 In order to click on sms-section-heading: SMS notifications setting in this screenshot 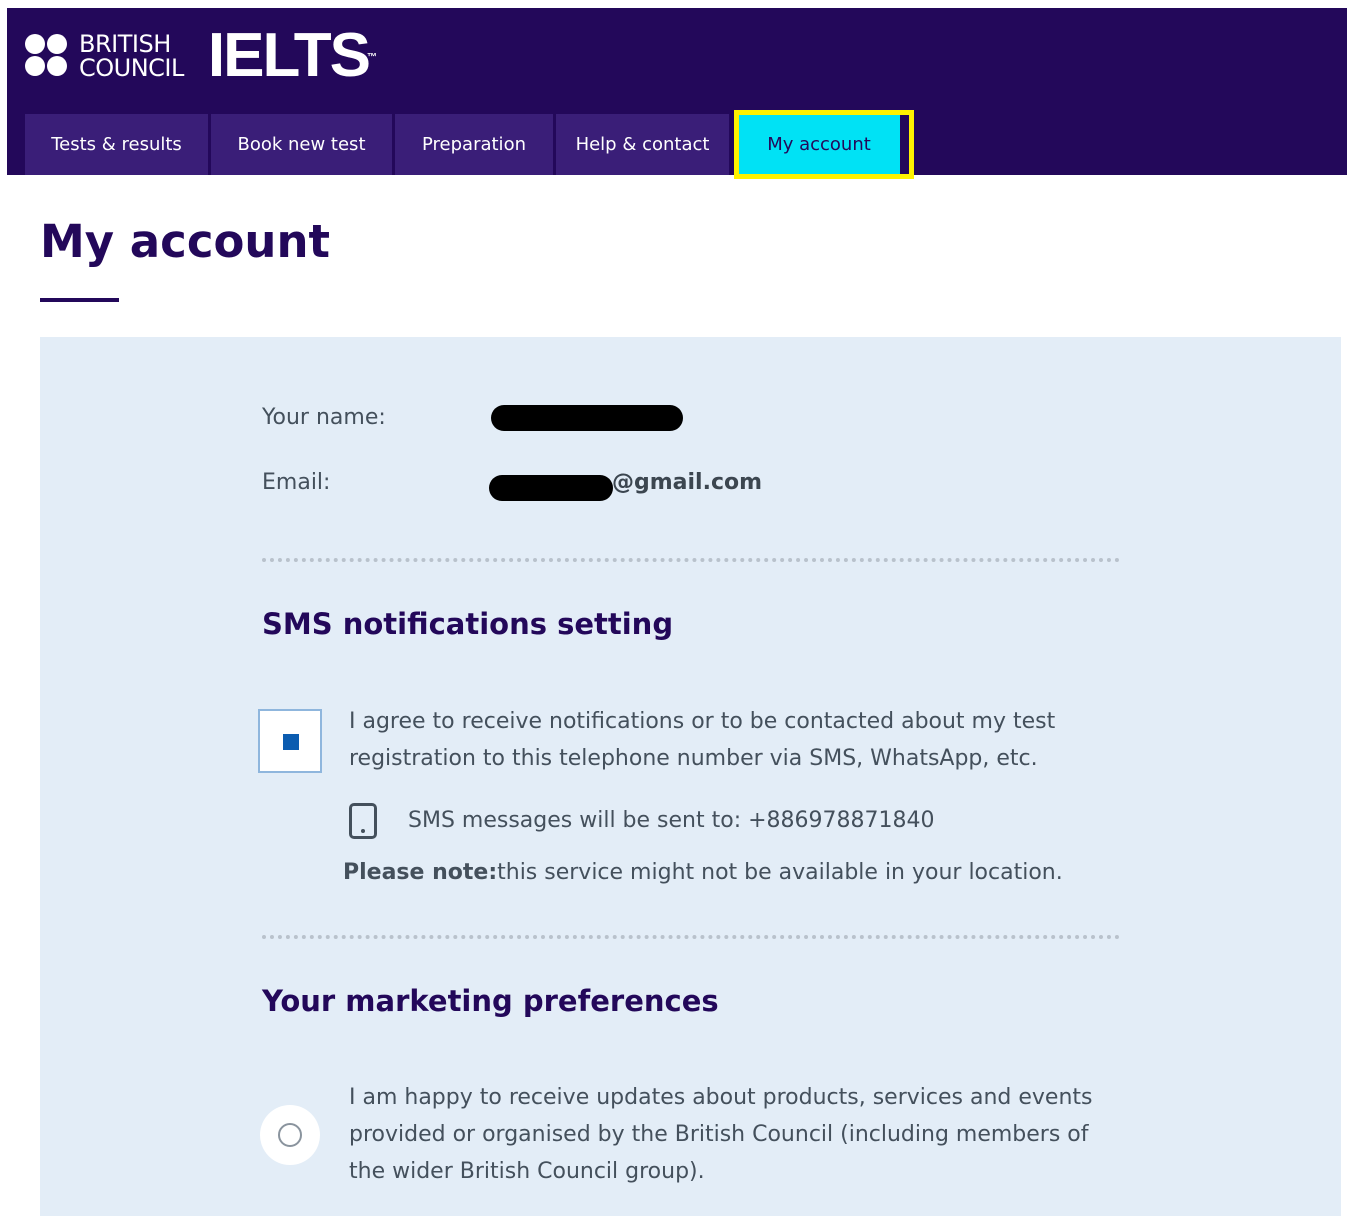, I will do `click(468, 624)`.